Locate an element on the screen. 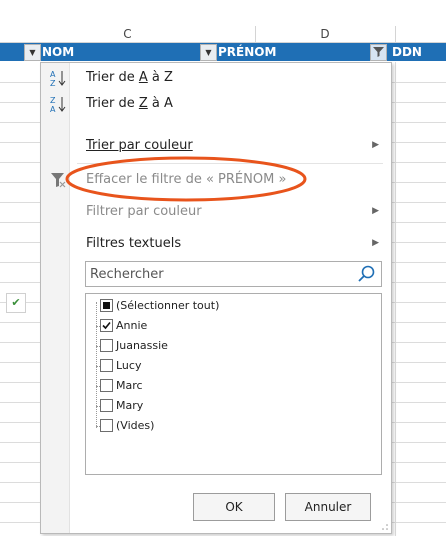 Image resolution: width=446 pixels, height=536 pixels. filter-active-button-prenom is located at coordinates (378, 52).